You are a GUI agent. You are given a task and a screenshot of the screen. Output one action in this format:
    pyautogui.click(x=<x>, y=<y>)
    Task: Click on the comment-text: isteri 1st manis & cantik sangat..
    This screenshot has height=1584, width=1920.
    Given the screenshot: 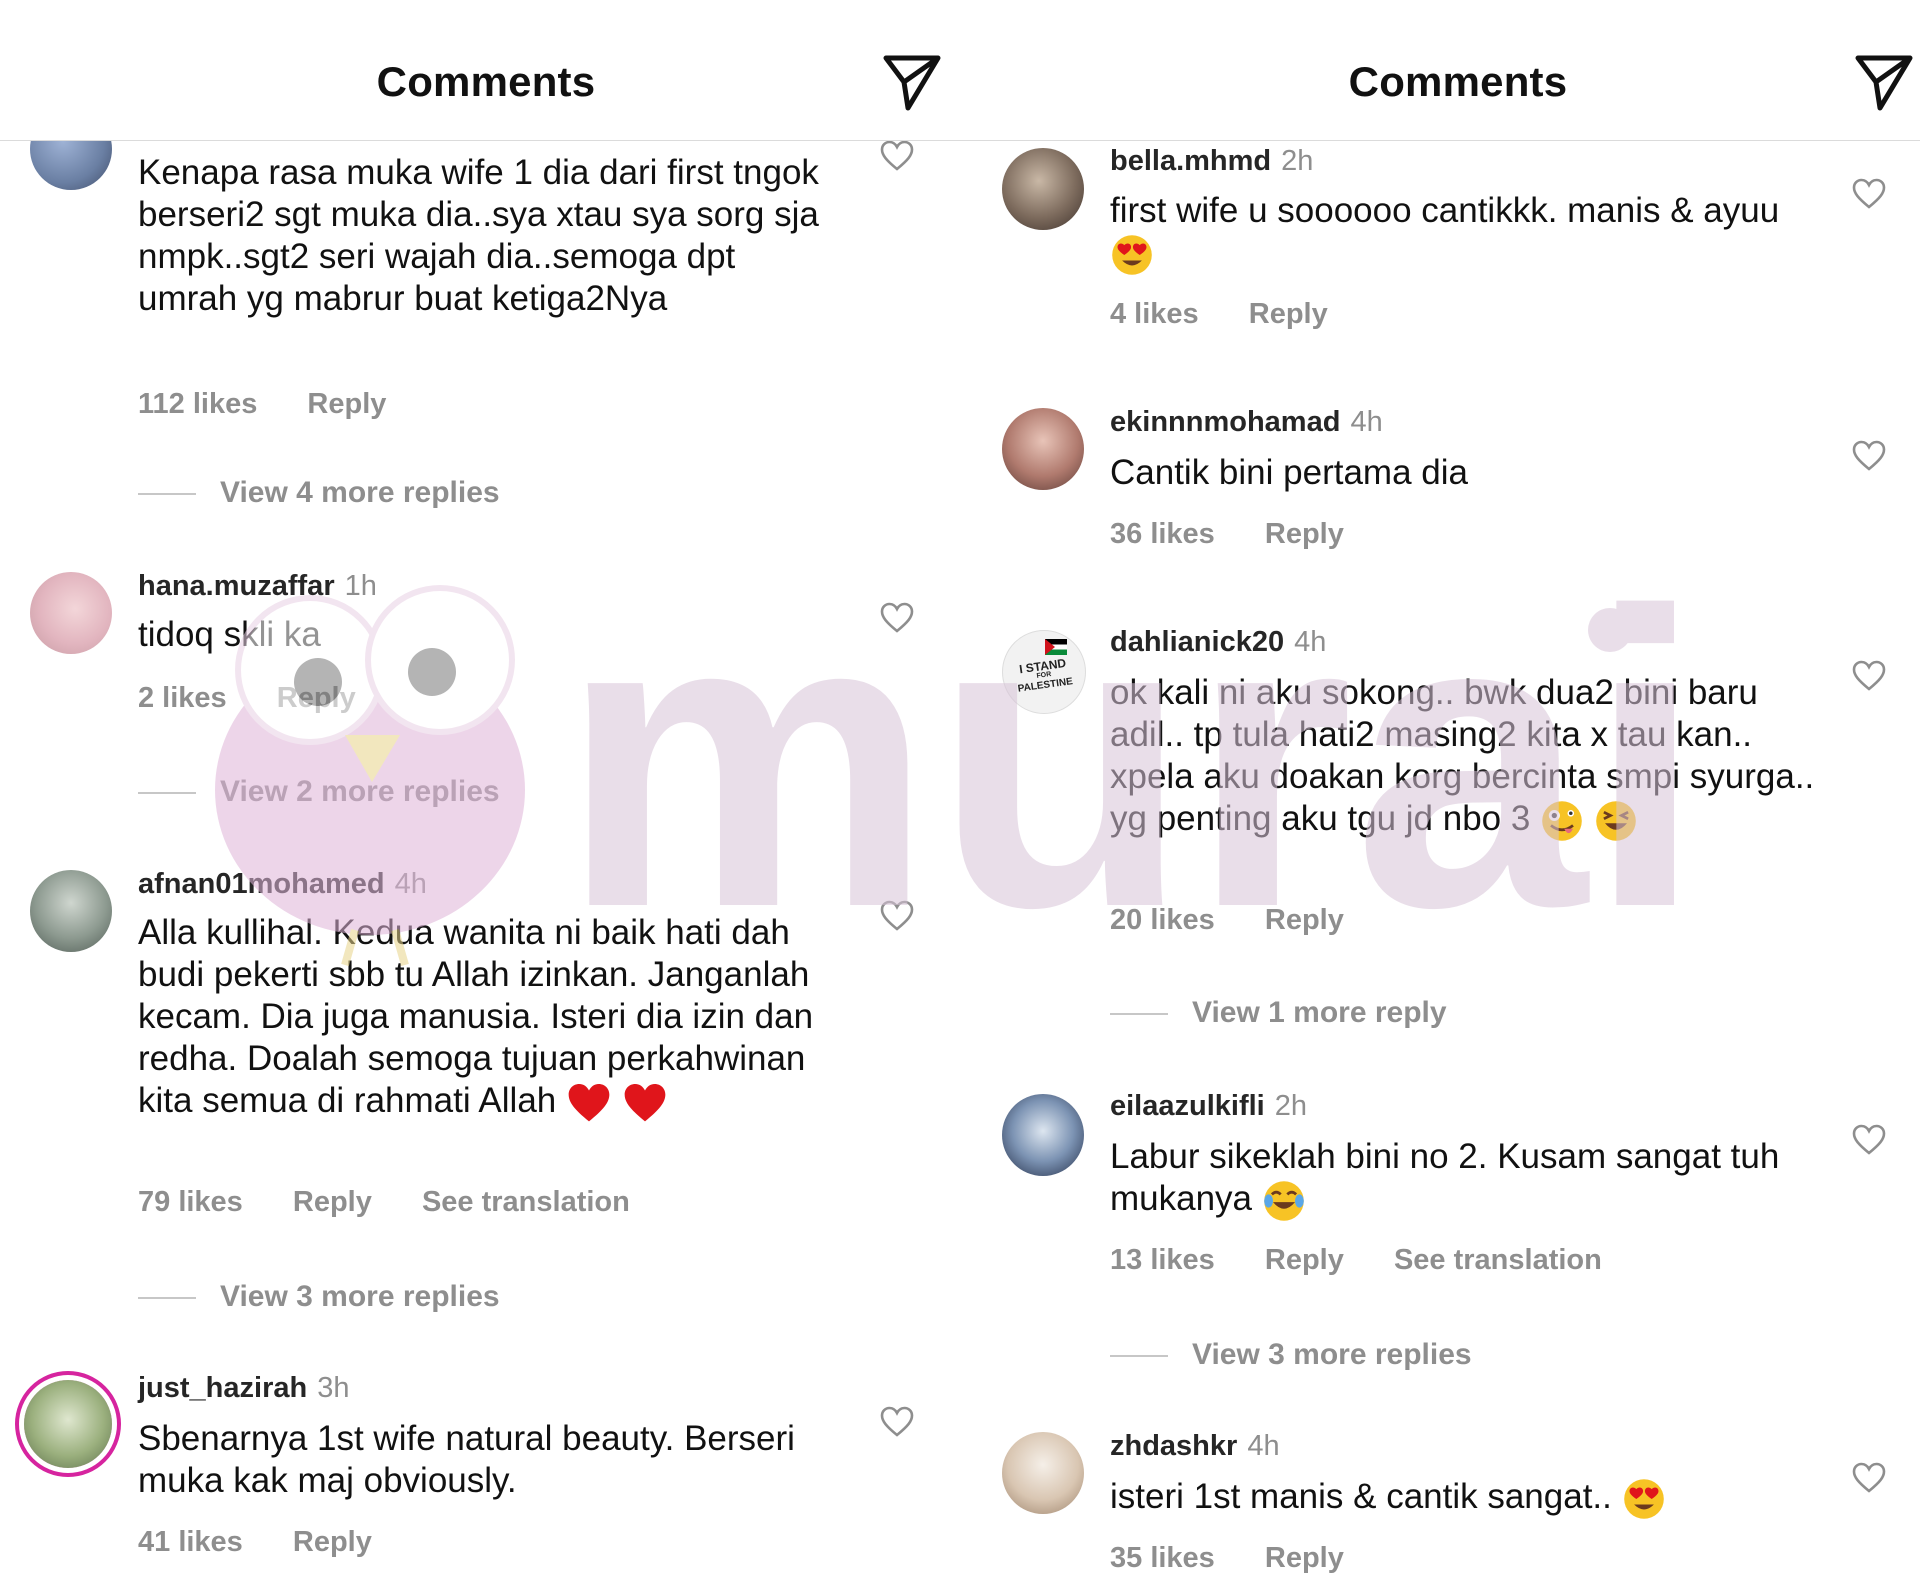 What is the action you would take?
    pyautogui.click(x=1455, y=1498)
    